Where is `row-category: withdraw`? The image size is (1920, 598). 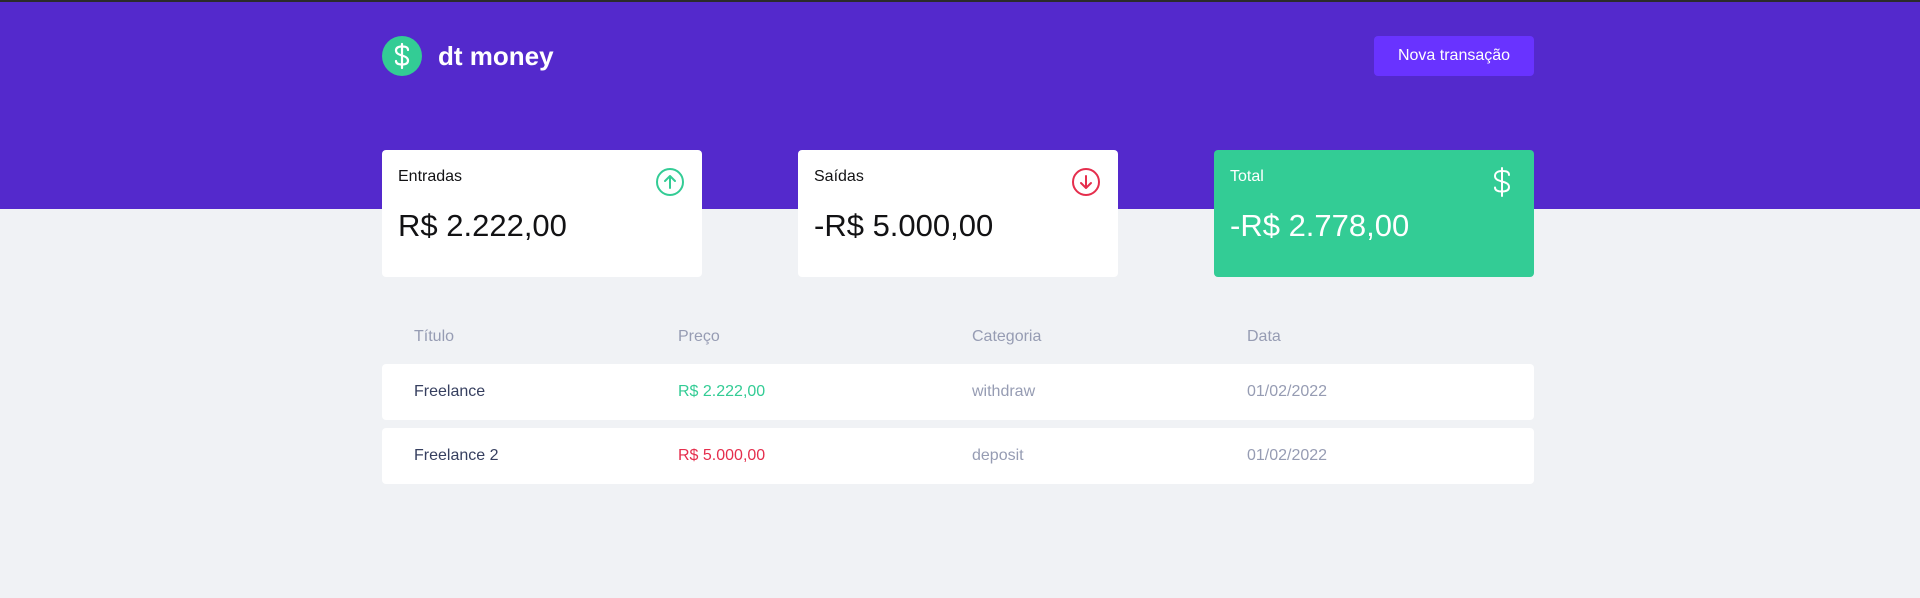
row-category: withdraw is located at coordinates (1004, 391).